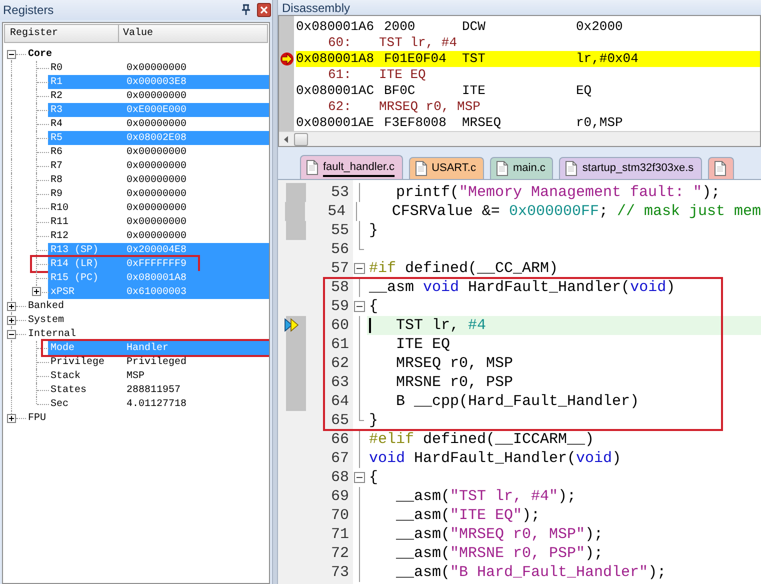  Describe the element at coordinates (599, 122) in the screenshot. I see `operands: r0,MSP` at that location.